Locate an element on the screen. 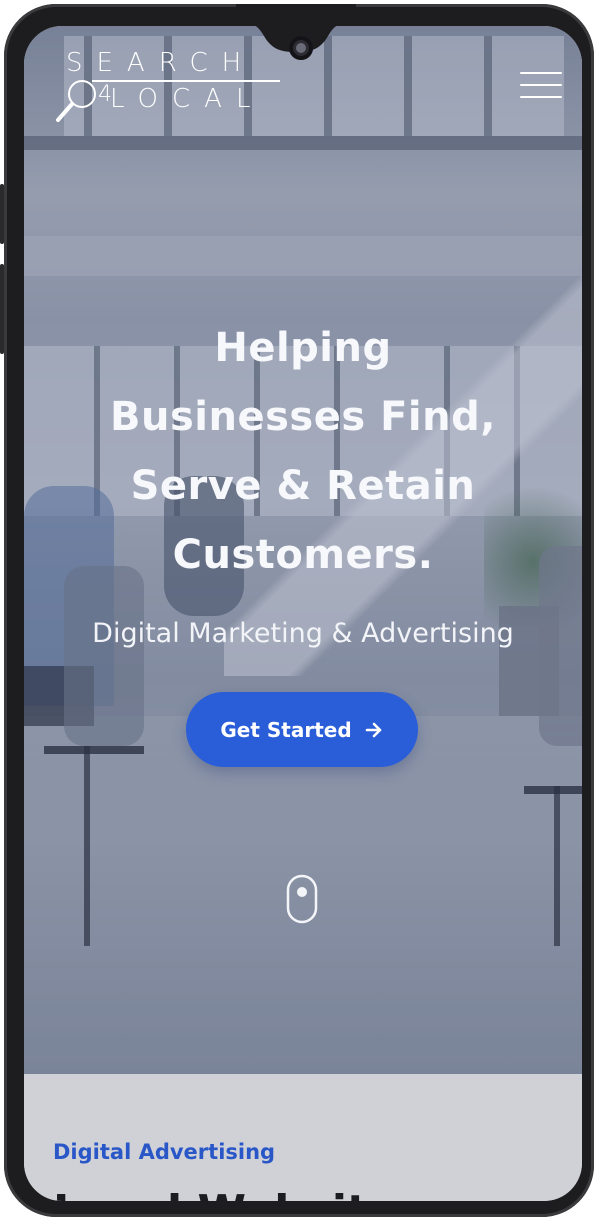  get-started-label: Get Started is located at coordinates (286, 729).